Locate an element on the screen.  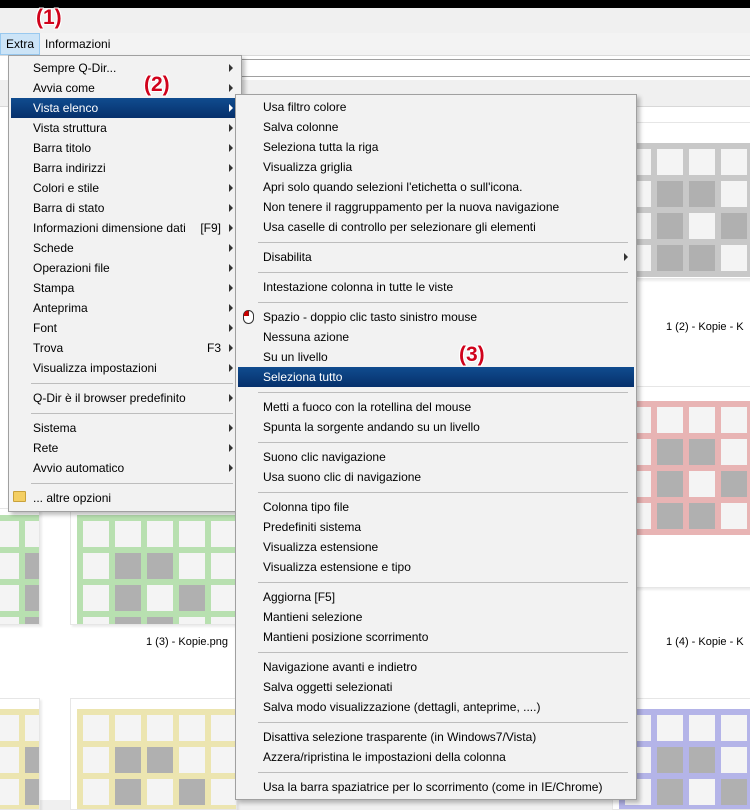
menu-item-label: Q-Dir è il browser predefinito is located at coordinates (109, 398).